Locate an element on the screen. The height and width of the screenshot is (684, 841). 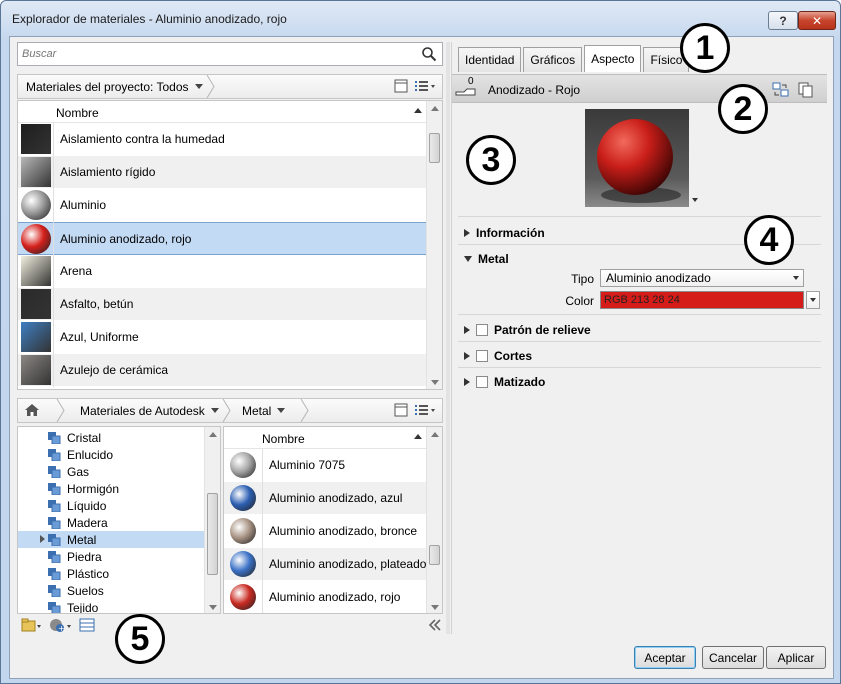
tree-category-item: Metal is located at coordinates (112, 539).